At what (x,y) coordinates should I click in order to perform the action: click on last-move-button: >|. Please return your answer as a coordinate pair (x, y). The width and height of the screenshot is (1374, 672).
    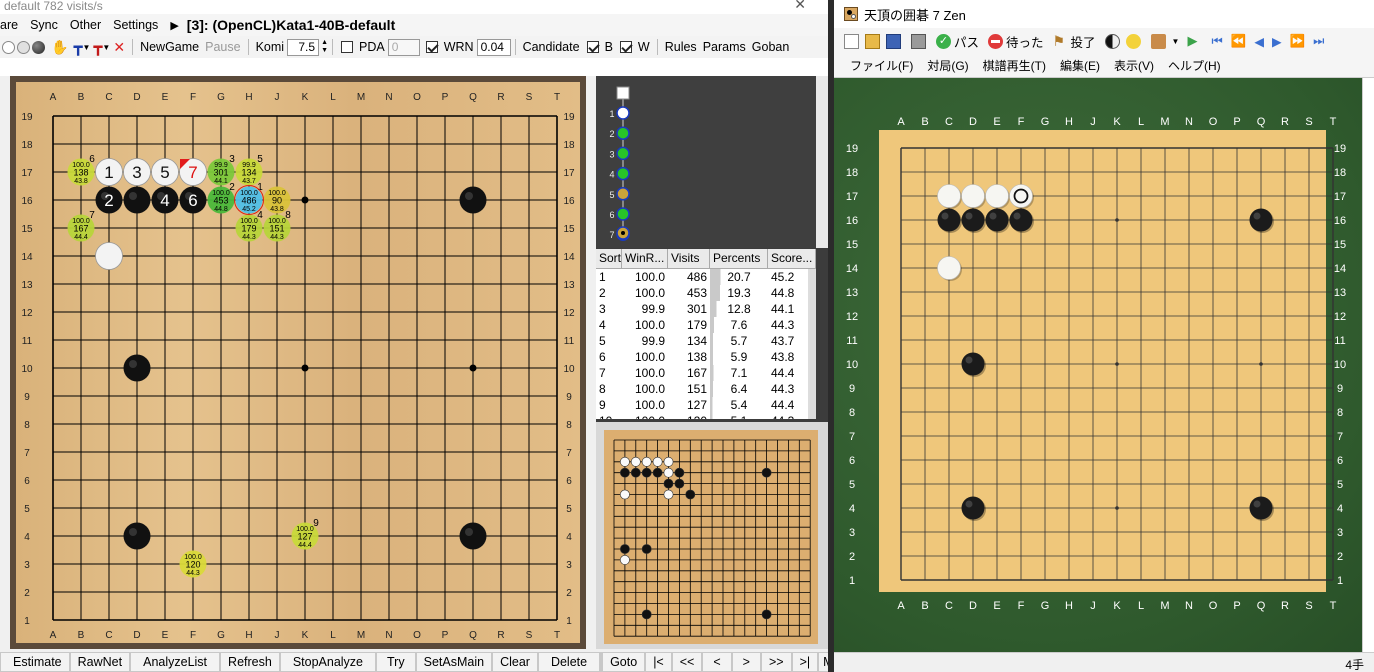
    Looking at the image, I should click on (805, 662).